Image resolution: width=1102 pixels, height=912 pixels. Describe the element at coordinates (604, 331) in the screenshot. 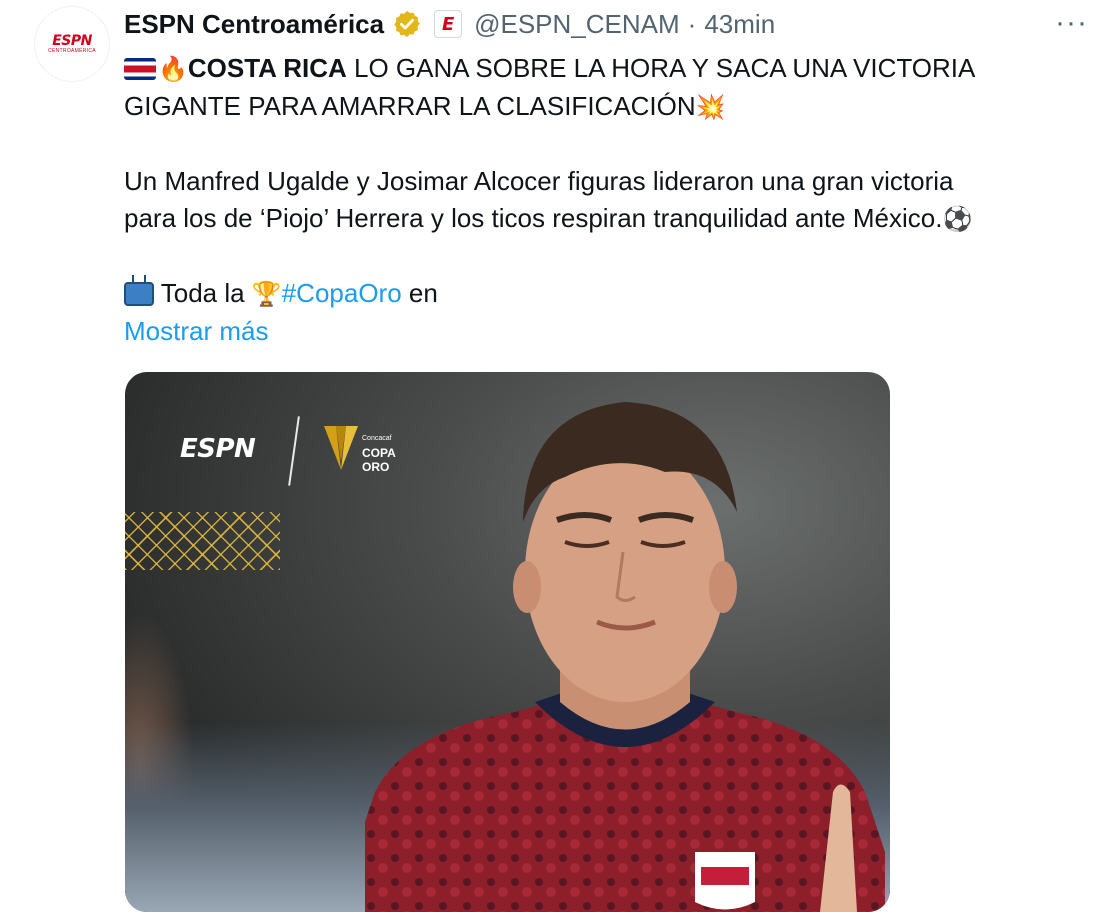

I see `show-more-link: Mostrar más` at that location.